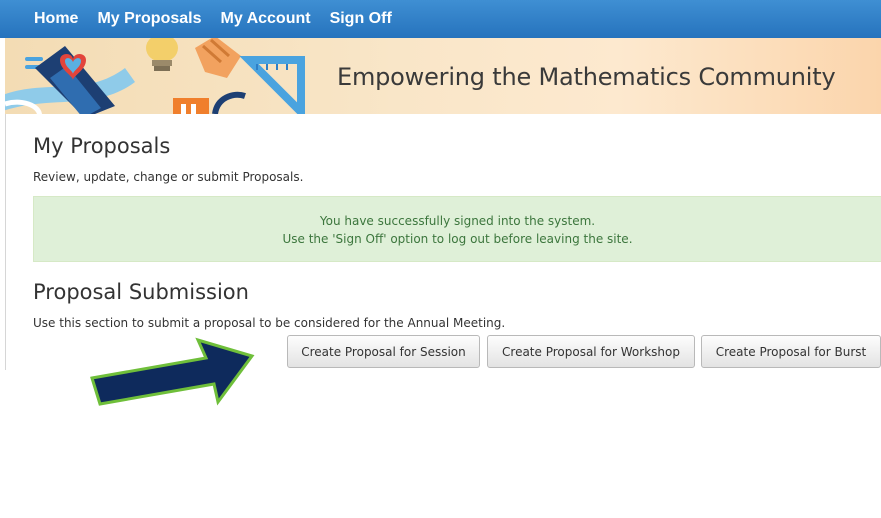 The image size is (881, 518). What do you see at coordinates (383, 351) in the screenshot?
I see `create-session-button: Create Proposal for Session` at bounding box center [383, 351].